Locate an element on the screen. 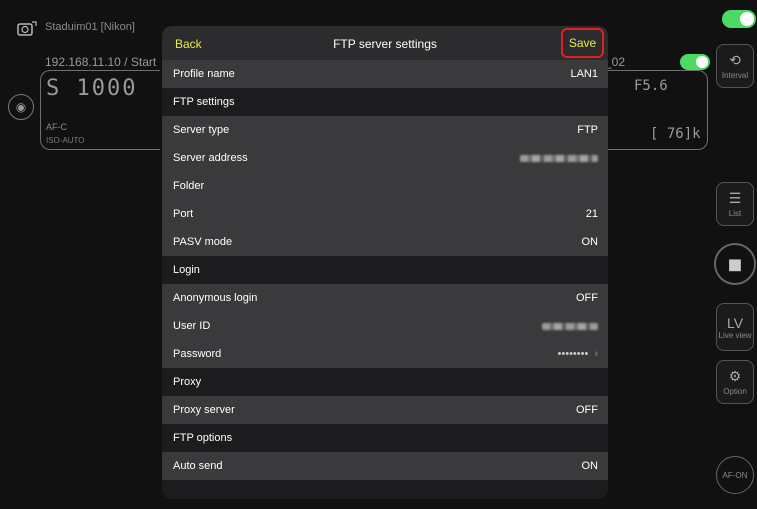 Image resolution: width=757 pixels, height=509 pixels. port-value: 21 is located at coordinates (591, 214).